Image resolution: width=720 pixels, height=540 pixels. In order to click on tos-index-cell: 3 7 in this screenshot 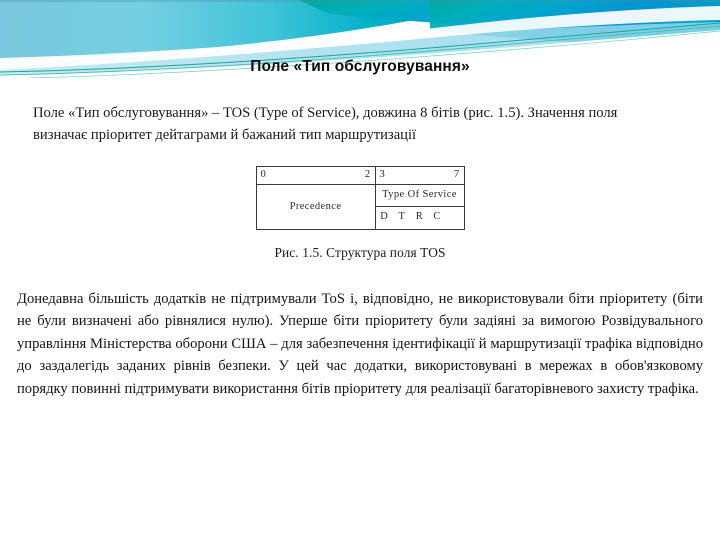, I will do `click(419, 175)`.